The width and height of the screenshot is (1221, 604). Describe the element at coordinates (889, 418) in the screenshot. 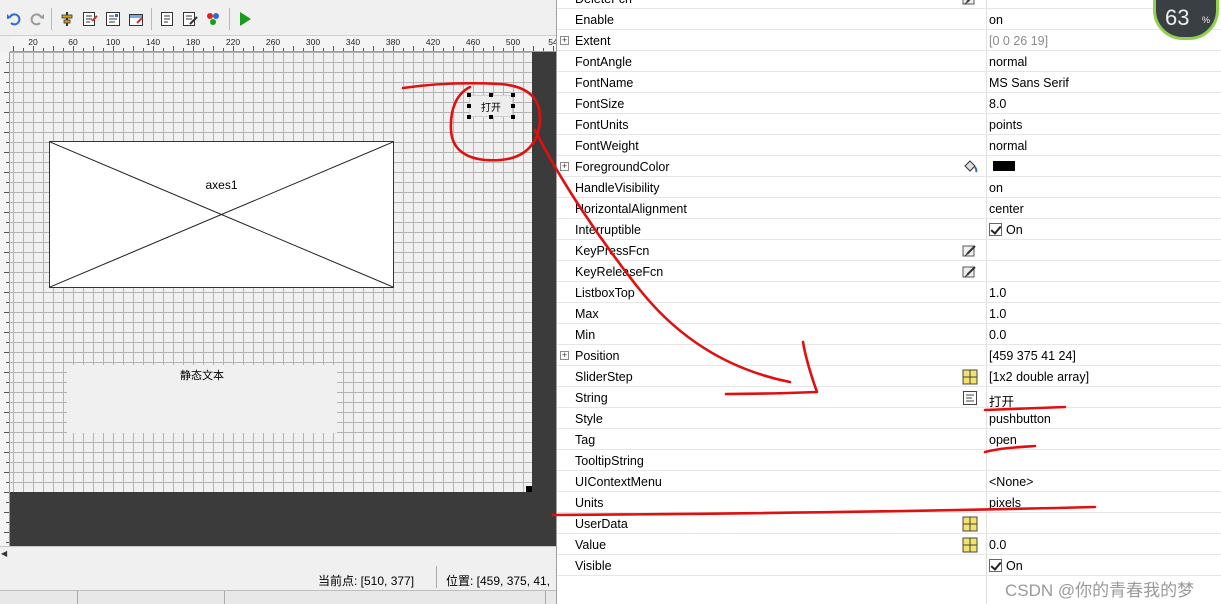

I see `property-row-style: Style pushbutton` at that location.